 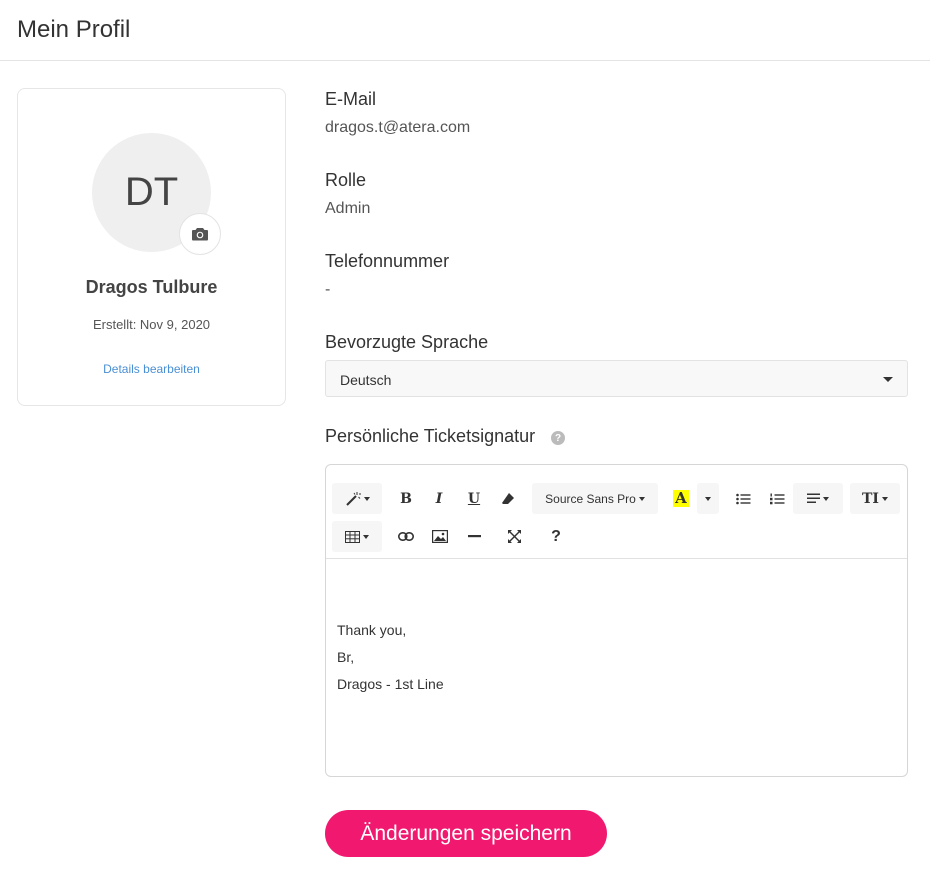 What do you see at coordinates (353, 498) in the screenshot?
I see `magic-wand-icon` at bounding box center [353, 498].